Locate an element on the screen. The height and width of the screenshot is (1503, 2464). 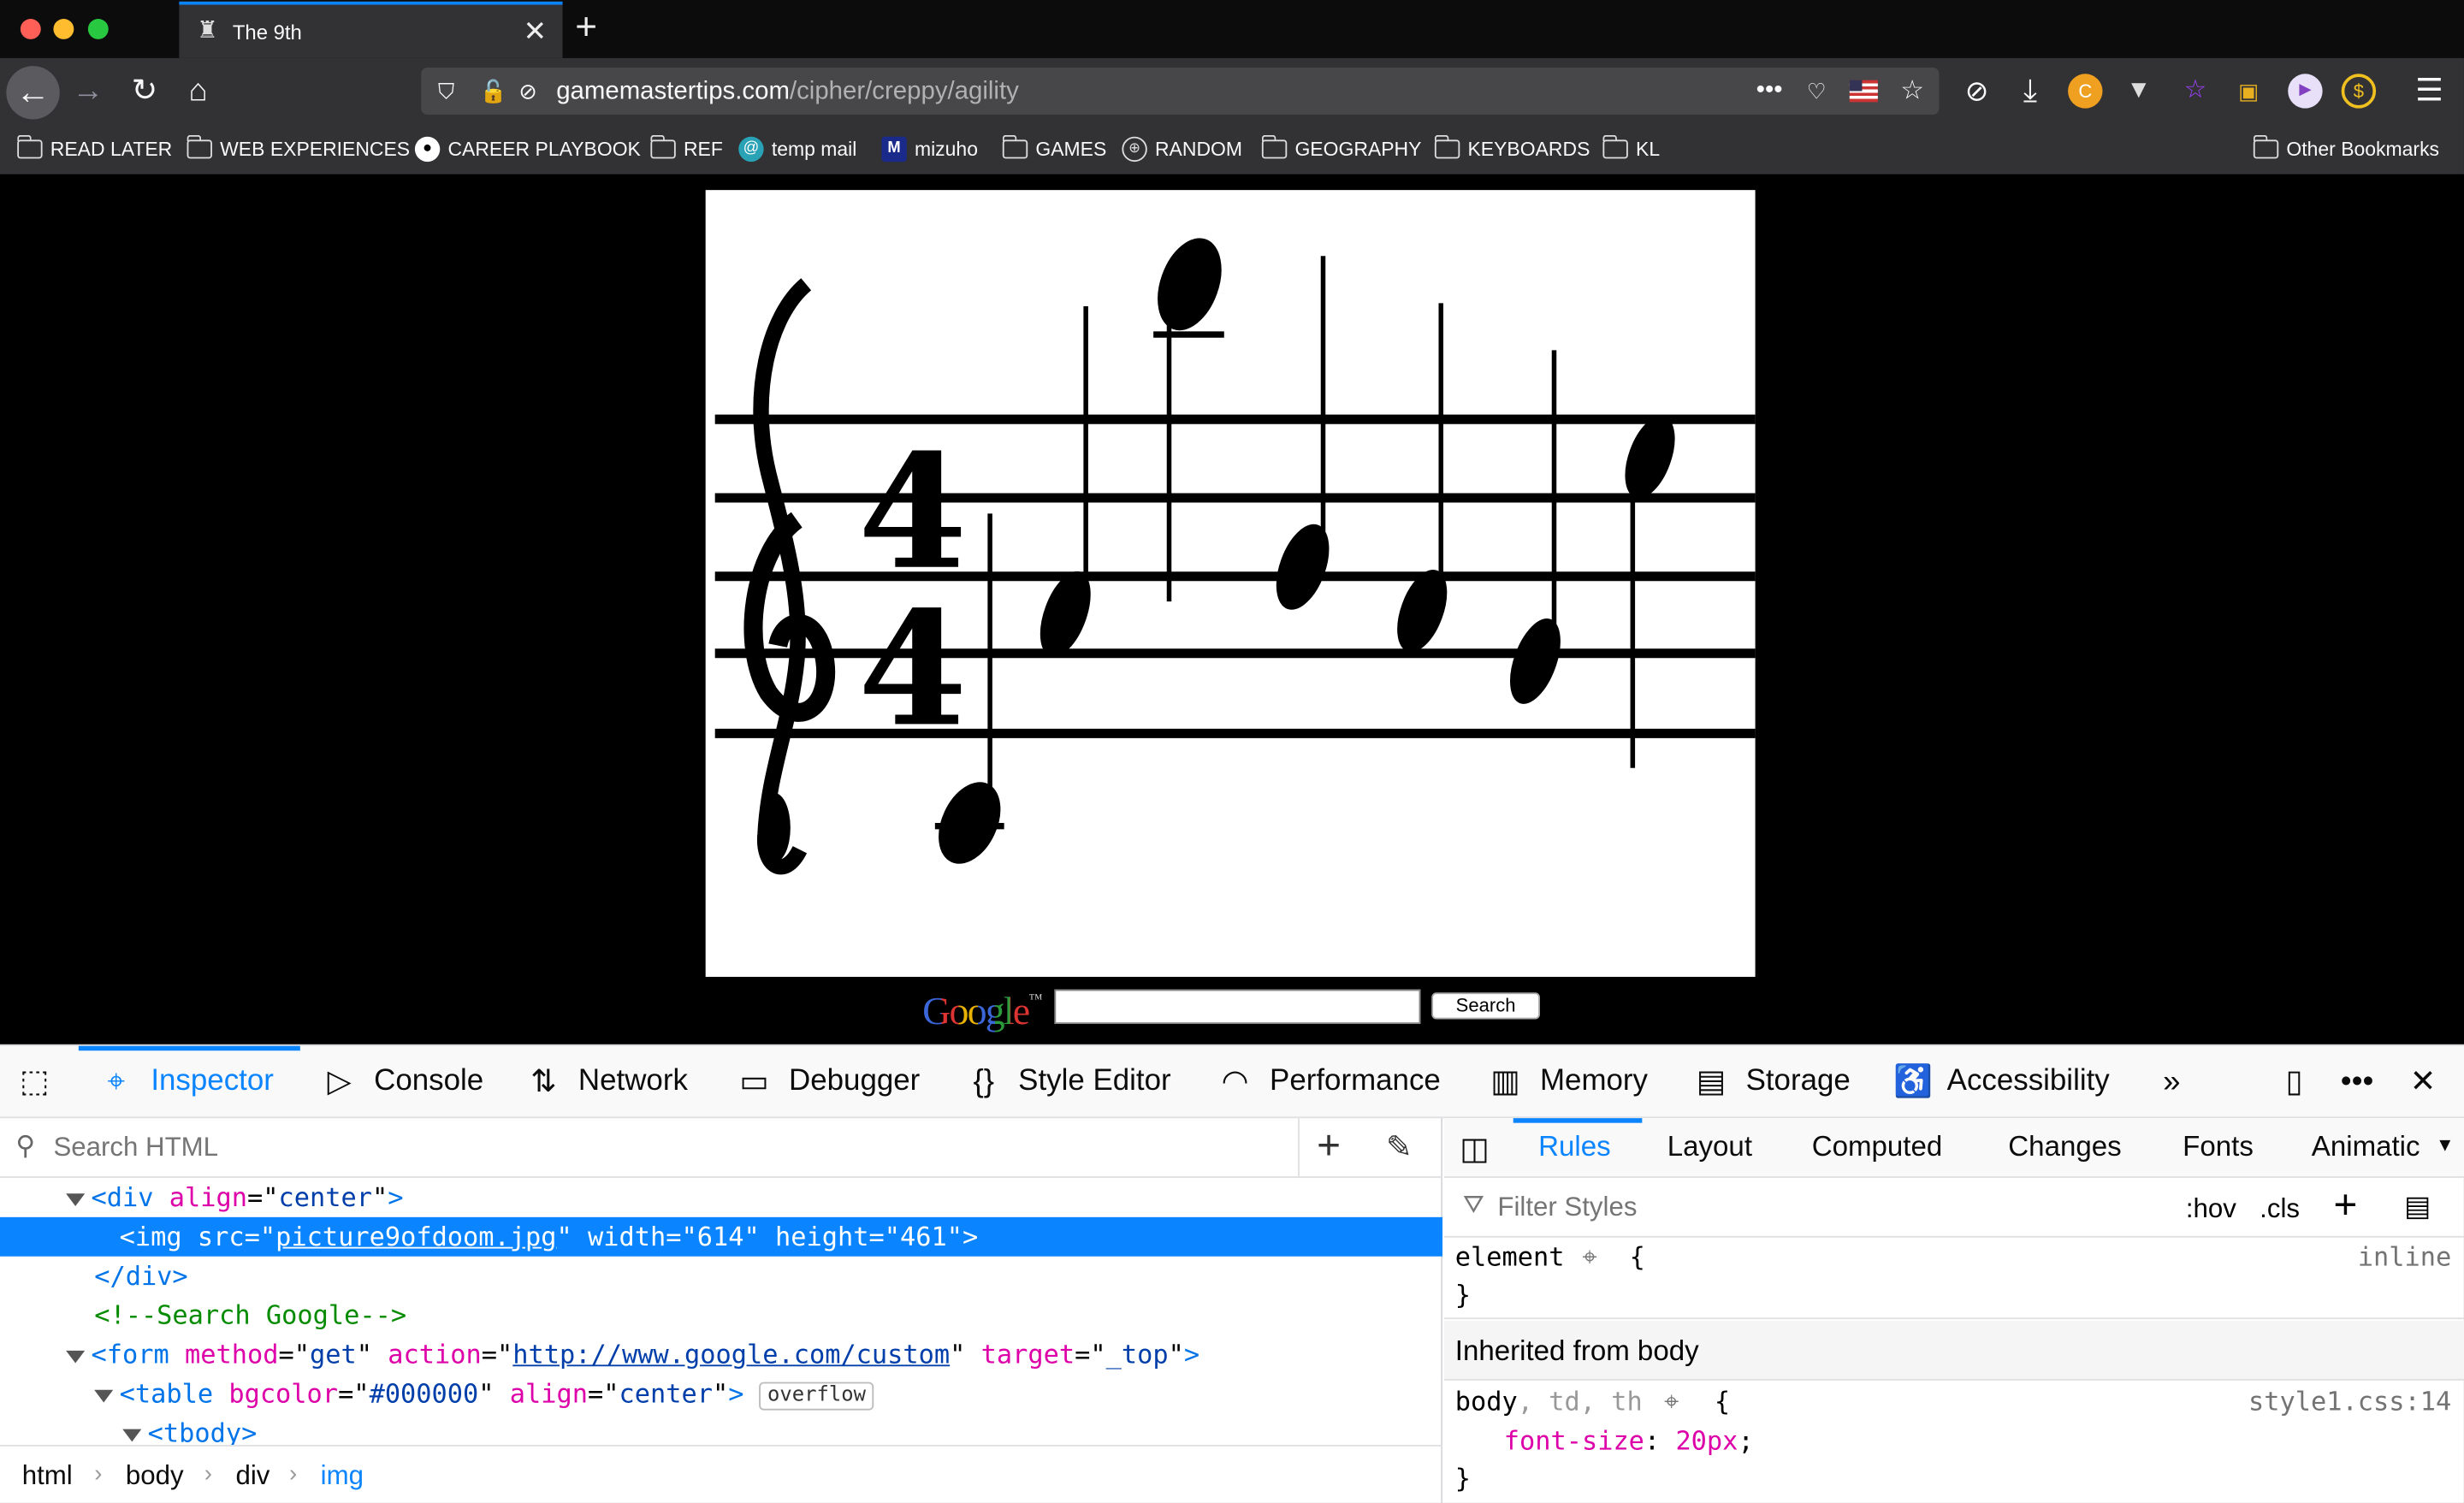
divider is located at coordinates (1299, 1148).